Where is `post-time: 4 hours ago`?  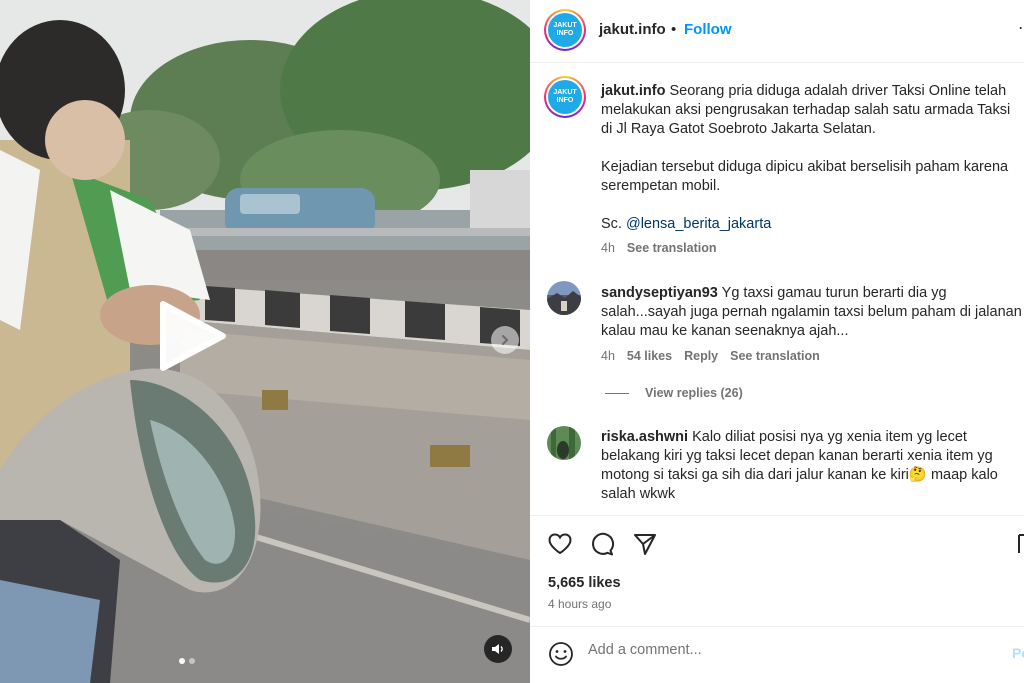 post-time: 4 hours ago is located at coordinates (580, 604).